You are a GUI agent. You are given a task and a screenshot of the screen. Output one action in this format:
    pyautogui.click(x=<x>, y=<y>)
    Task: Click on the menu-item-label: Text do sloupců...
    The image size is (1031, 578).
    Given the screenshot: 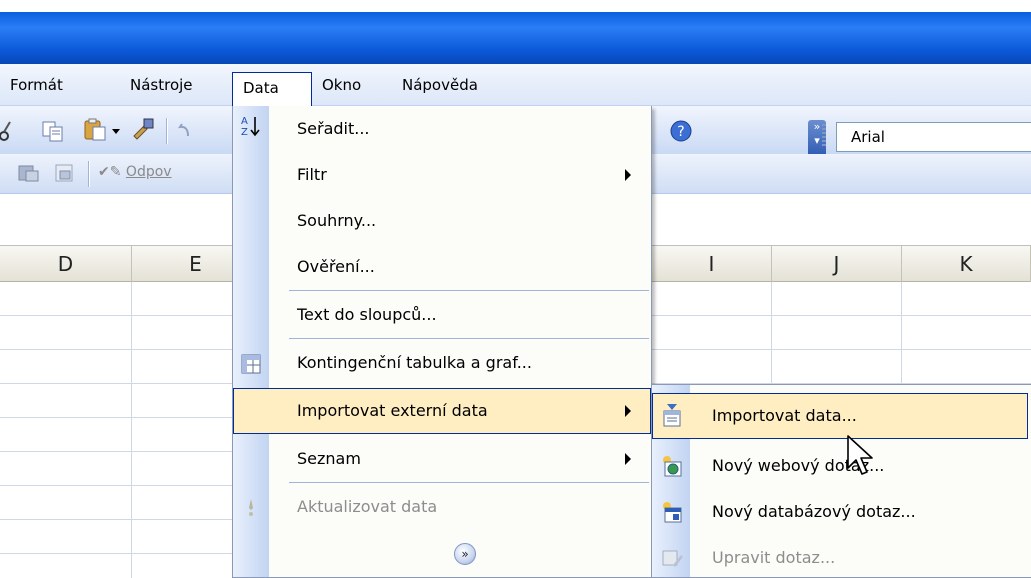 What is the action you would take?
    pyautogui.click(x=367, y=314)
    